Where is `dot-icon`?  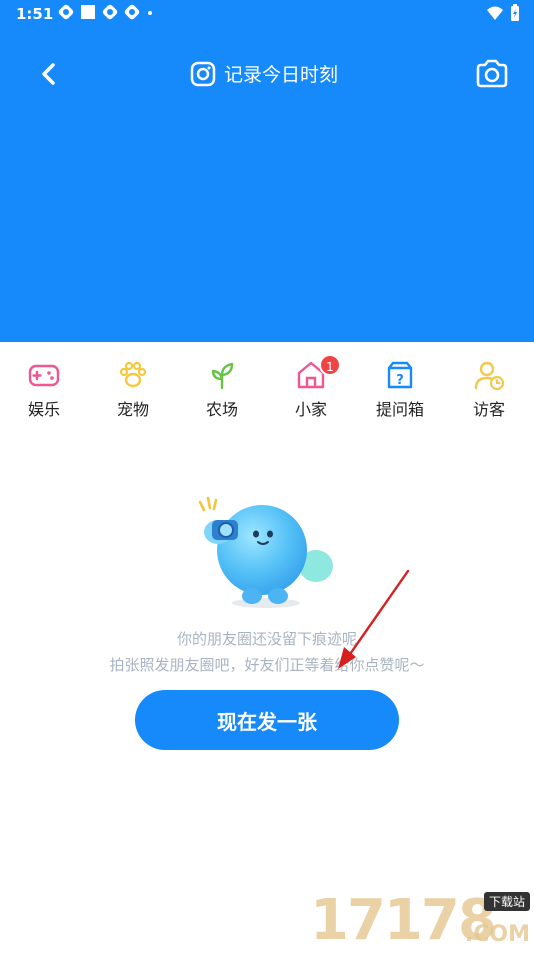 dot-icon is located at coordinates (150, 13).